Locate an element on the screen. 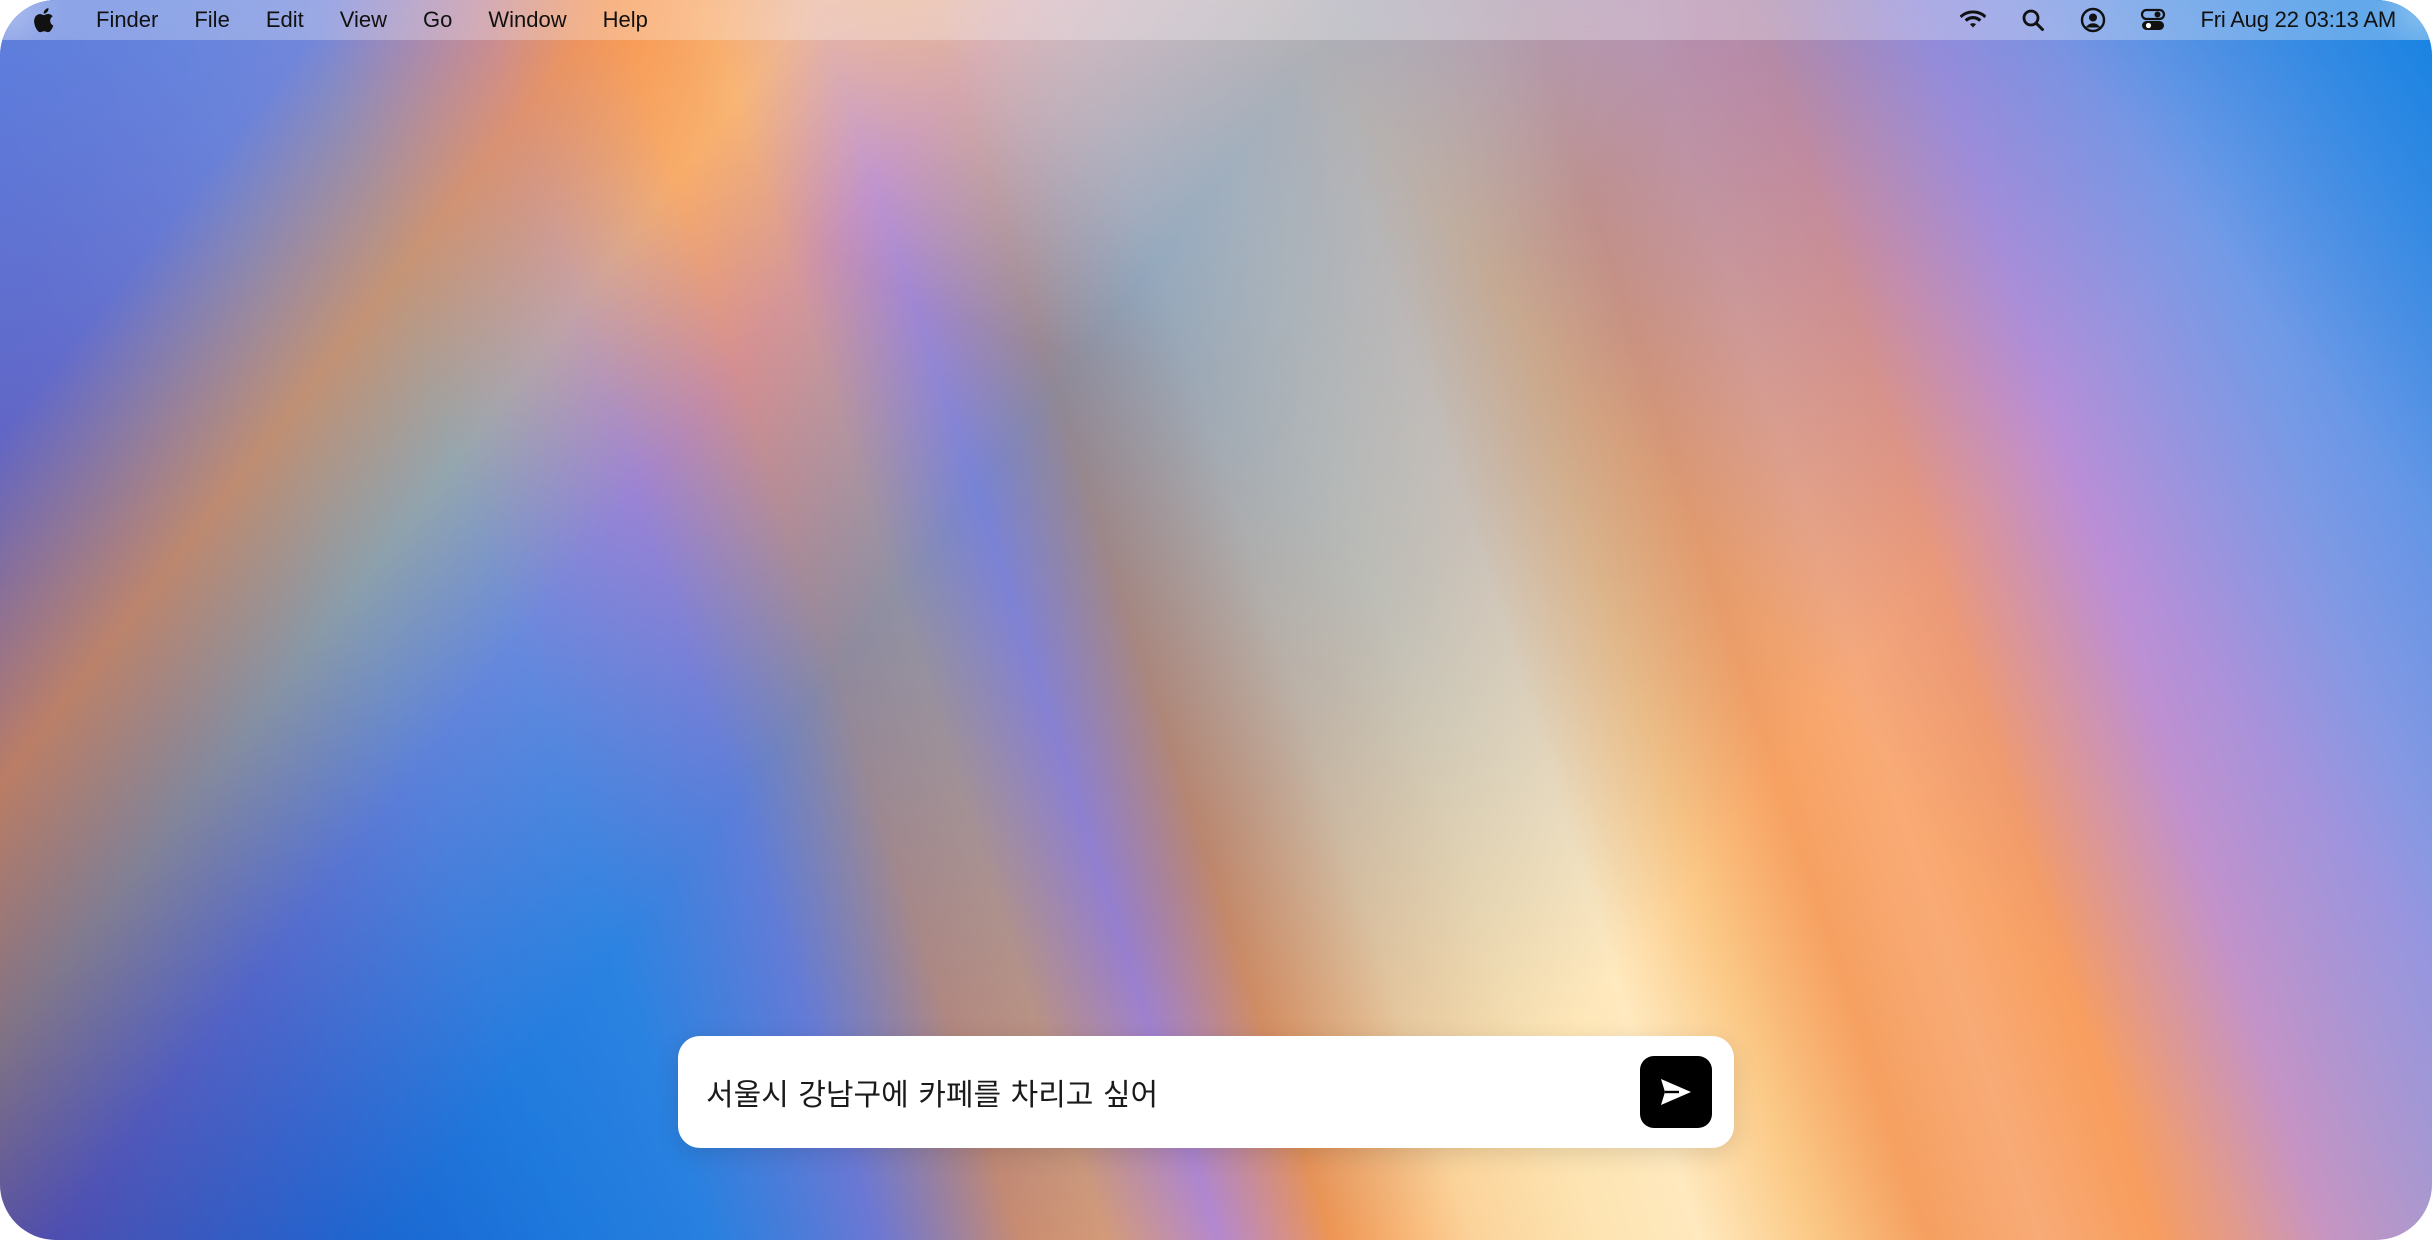 Image resolution: width=2432 pixels, height=1240 pixels. chat-input-bar is located at coordinates (1206, 1092).